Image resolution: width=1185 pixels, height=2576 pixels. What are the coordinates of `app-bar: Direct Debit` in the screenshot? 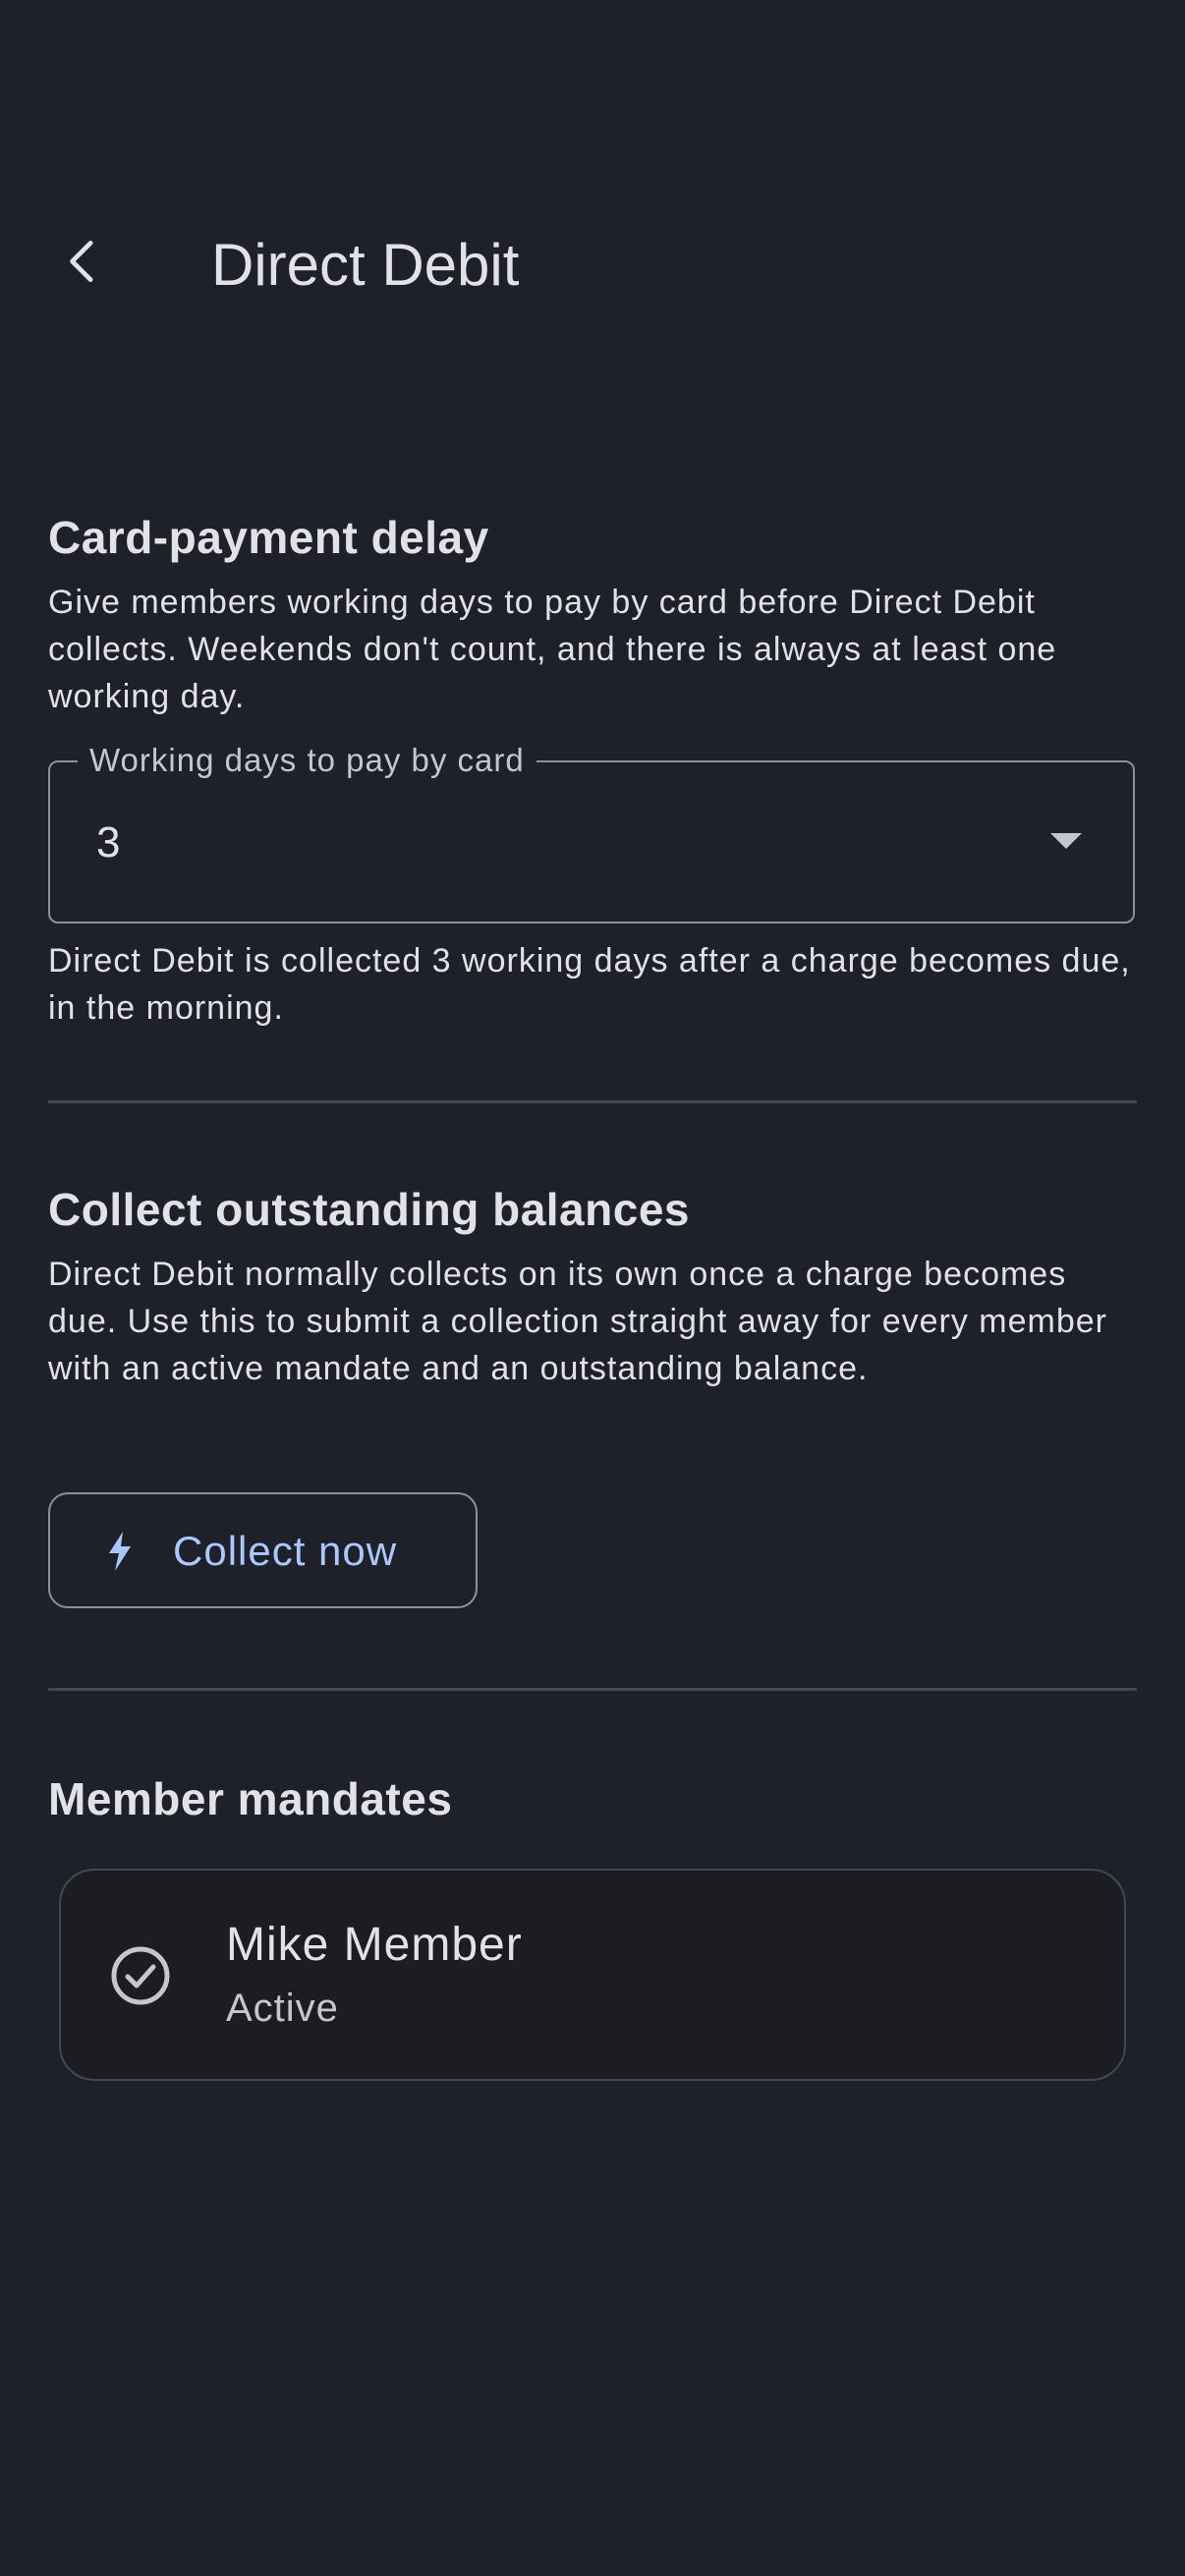 It's located at (592, 162).